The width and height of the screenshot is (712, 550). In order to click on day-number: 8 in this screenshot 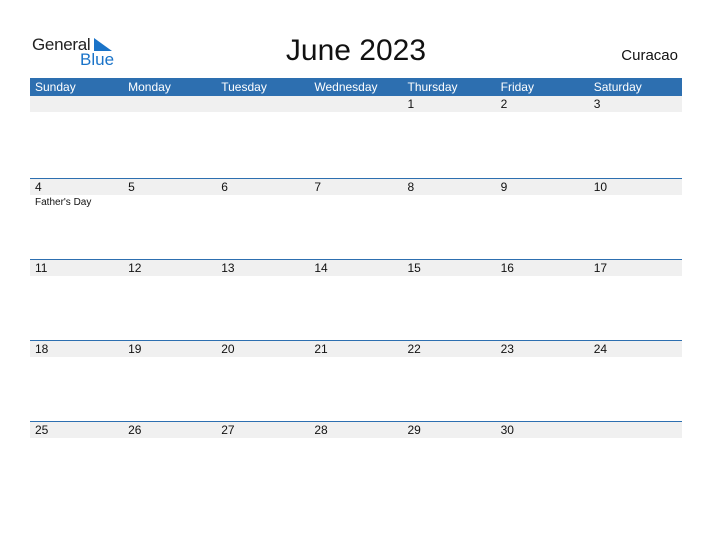, I will do `click(411, 187)`.